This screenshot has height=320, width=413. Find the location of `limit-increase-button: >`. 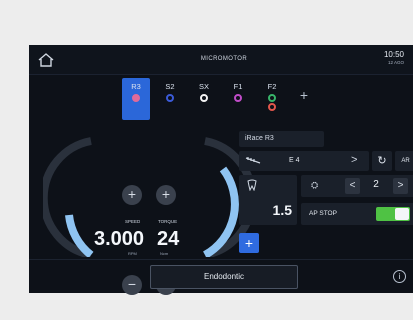

limit-increase-button: > is located at coordinates (400, 186).